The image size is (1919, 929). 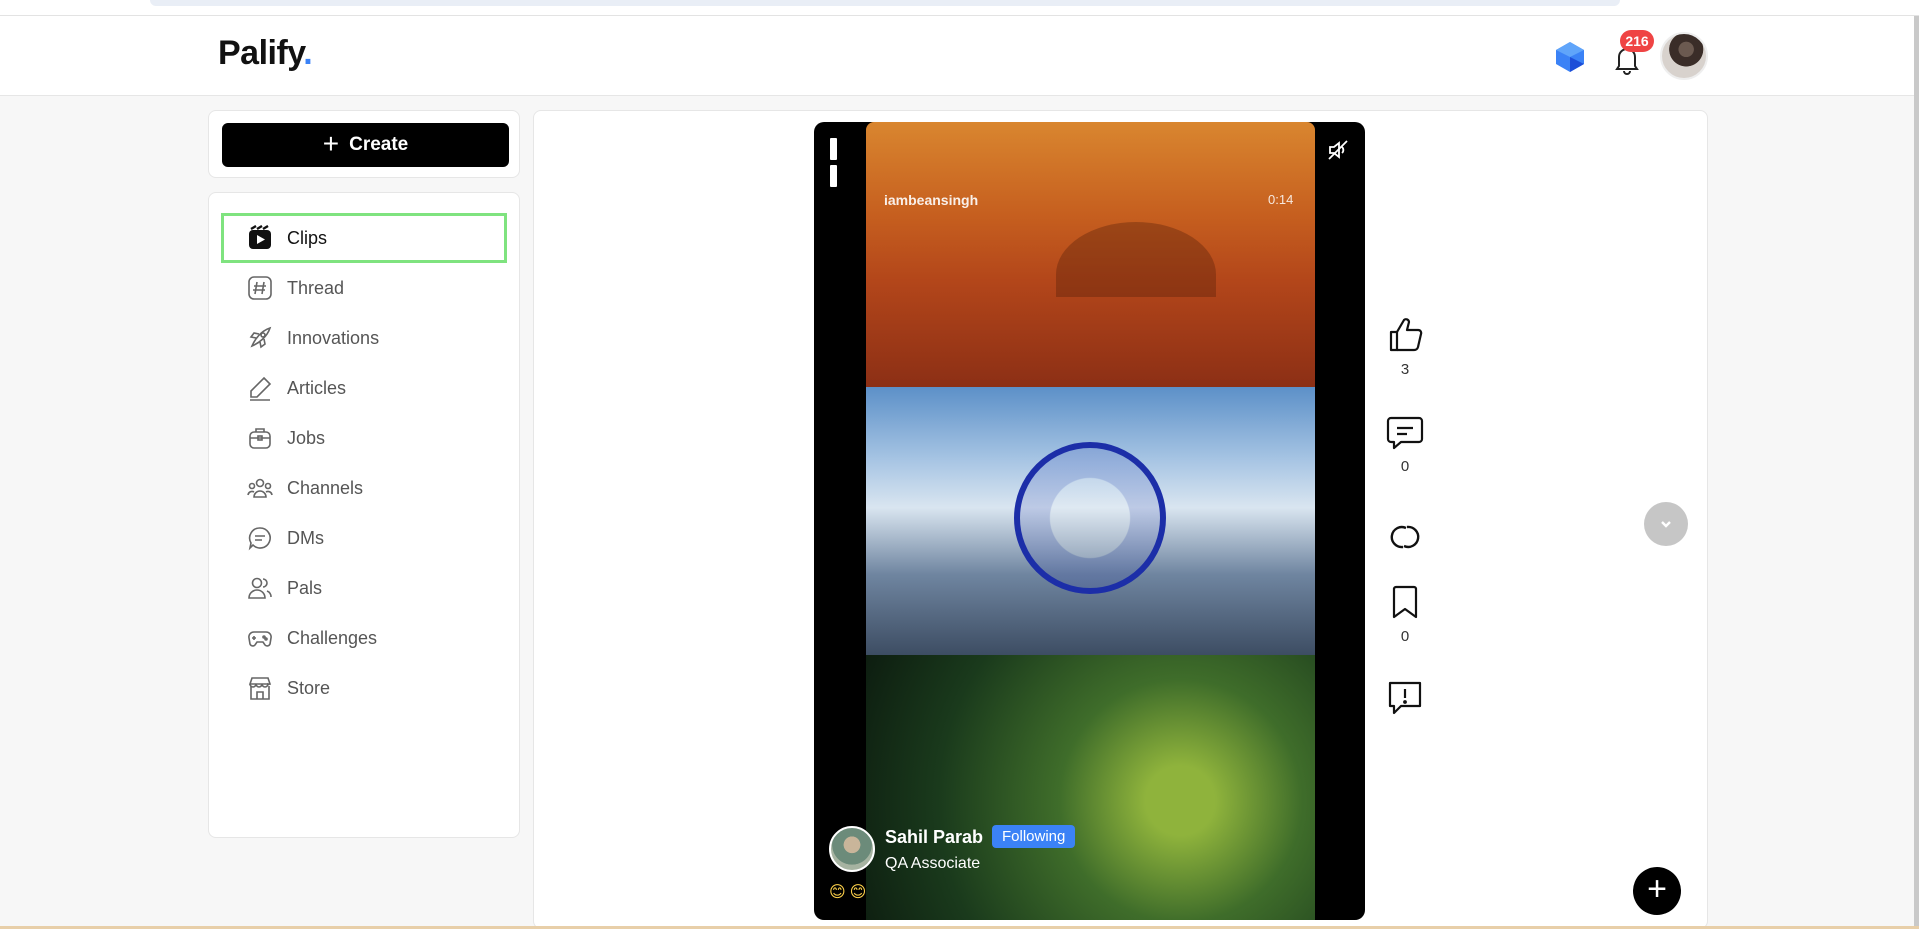 What do you see at coordinates (260, 688) in the screenshot?
I see `store-icon` at bounding box center [260, 688].